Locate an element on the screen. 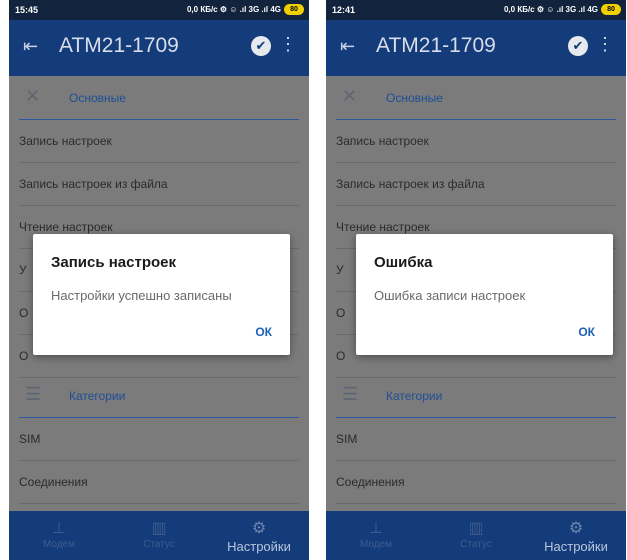 The image size is (627, 560). status-time: 15:45 is located at coordinates (27, 10).